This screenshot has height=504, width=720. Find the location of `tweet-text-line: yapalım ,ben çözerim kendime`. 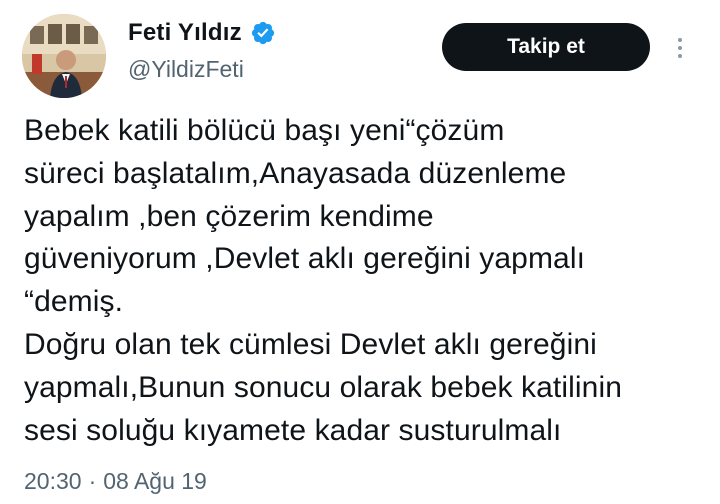

tweet-text-line: yapalım ,ben çözerim kendime is located at coordinates (229, 216).